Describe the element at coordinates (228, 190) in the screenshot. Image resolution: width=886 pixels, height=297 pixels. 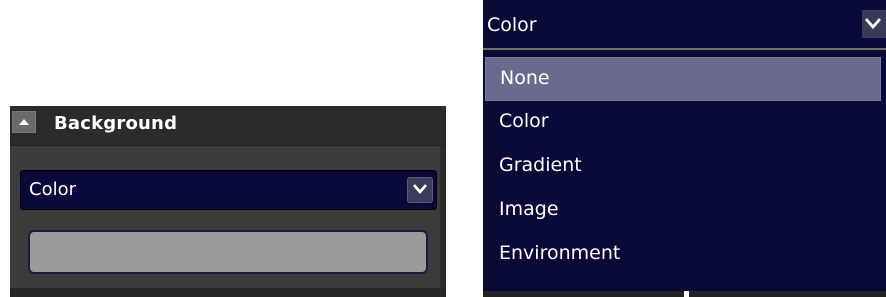
I see `background-type-select: Color` at that location.